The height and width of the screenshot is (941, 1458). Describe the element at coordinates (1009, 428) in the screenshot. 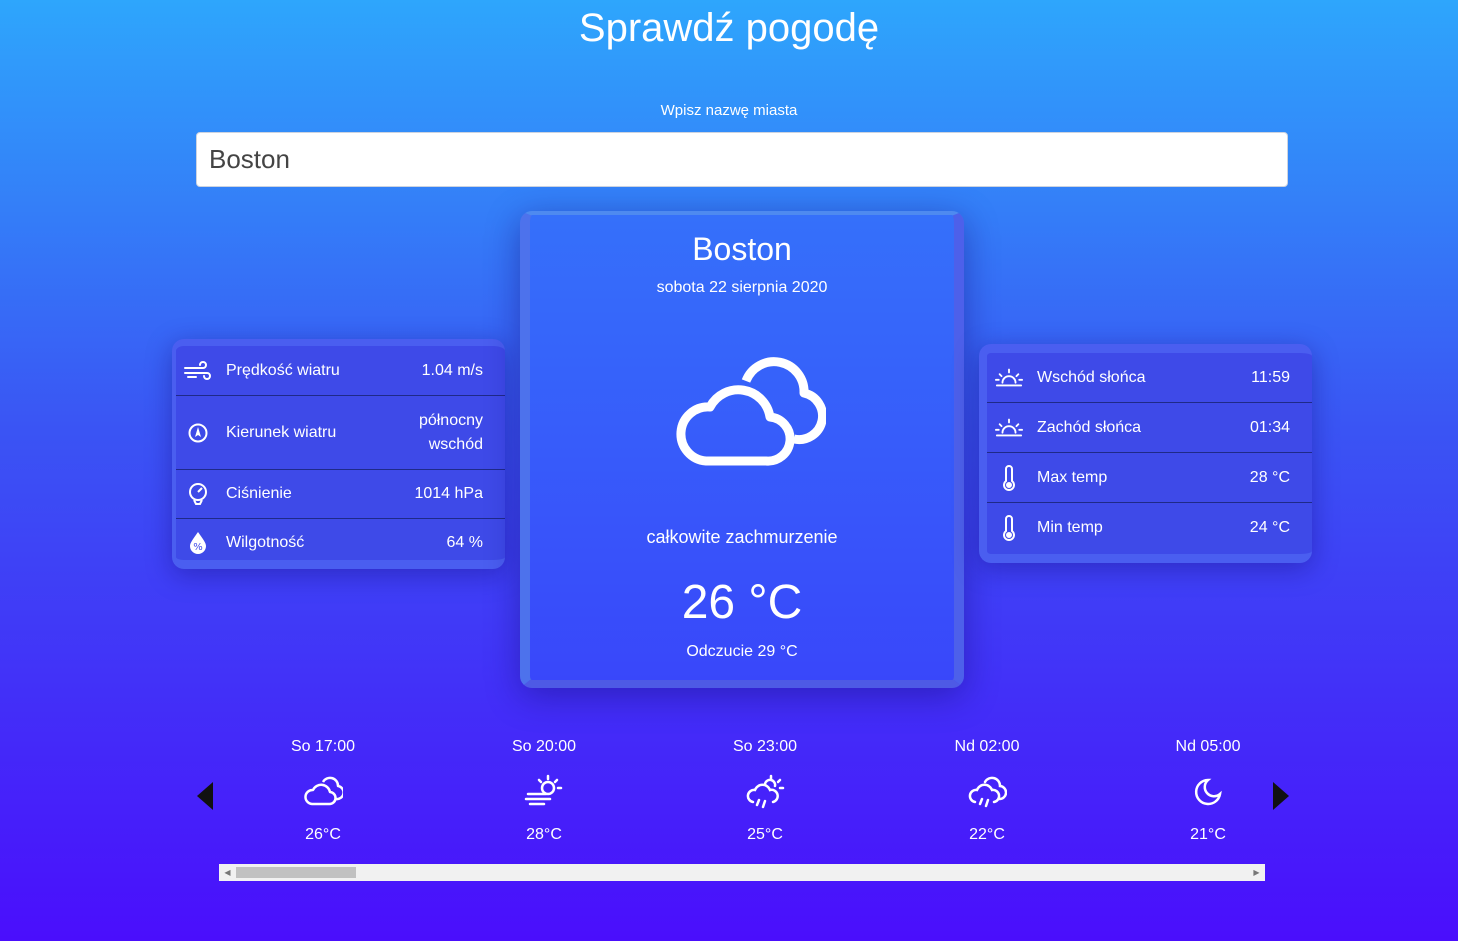

I see `sunset-icon` at that location.